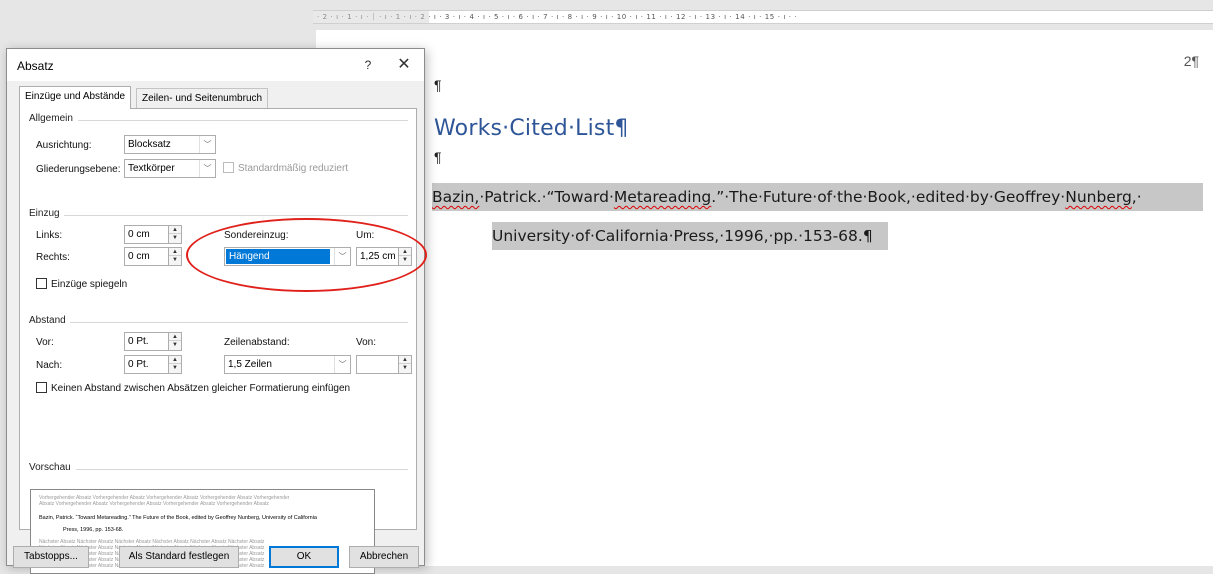 The height and width of the screenshot is (574, 1213). What do you see at coordinates (53, 257) in the screenshot?
I see `rechts-label: Rechts:` at bounding box center [53, 257].